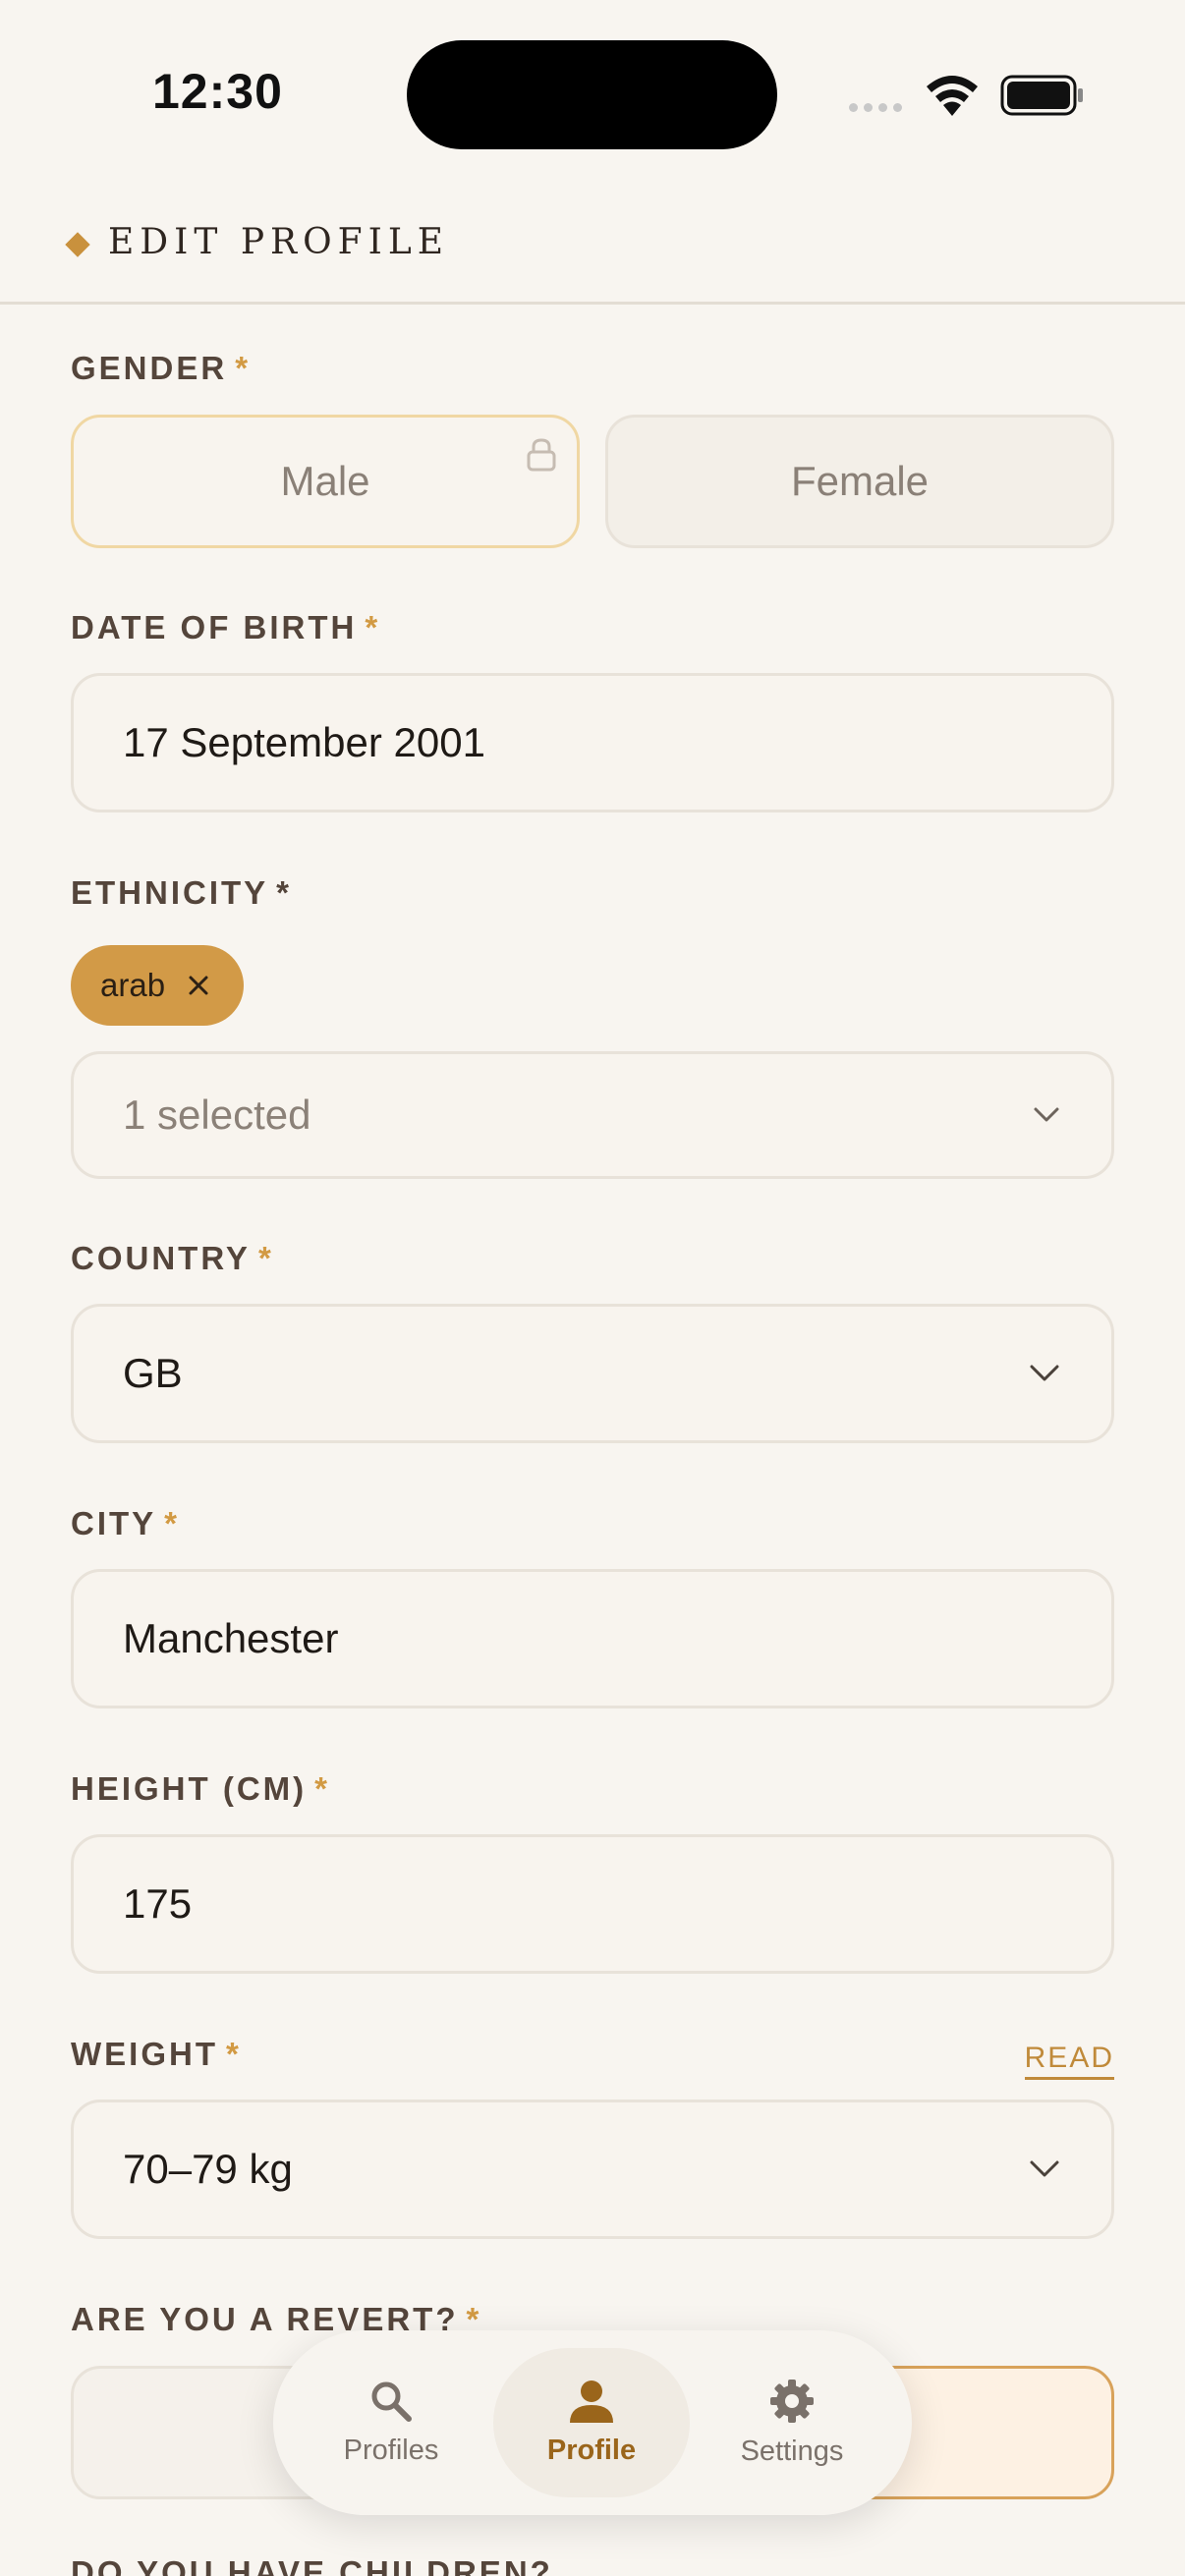 The image size is (1185, 2576). What do you see at coordinates (226, 627) in the screenshot?
I see `dob-label: DATE OF BIRTH *` at bounding box center [226, 627].